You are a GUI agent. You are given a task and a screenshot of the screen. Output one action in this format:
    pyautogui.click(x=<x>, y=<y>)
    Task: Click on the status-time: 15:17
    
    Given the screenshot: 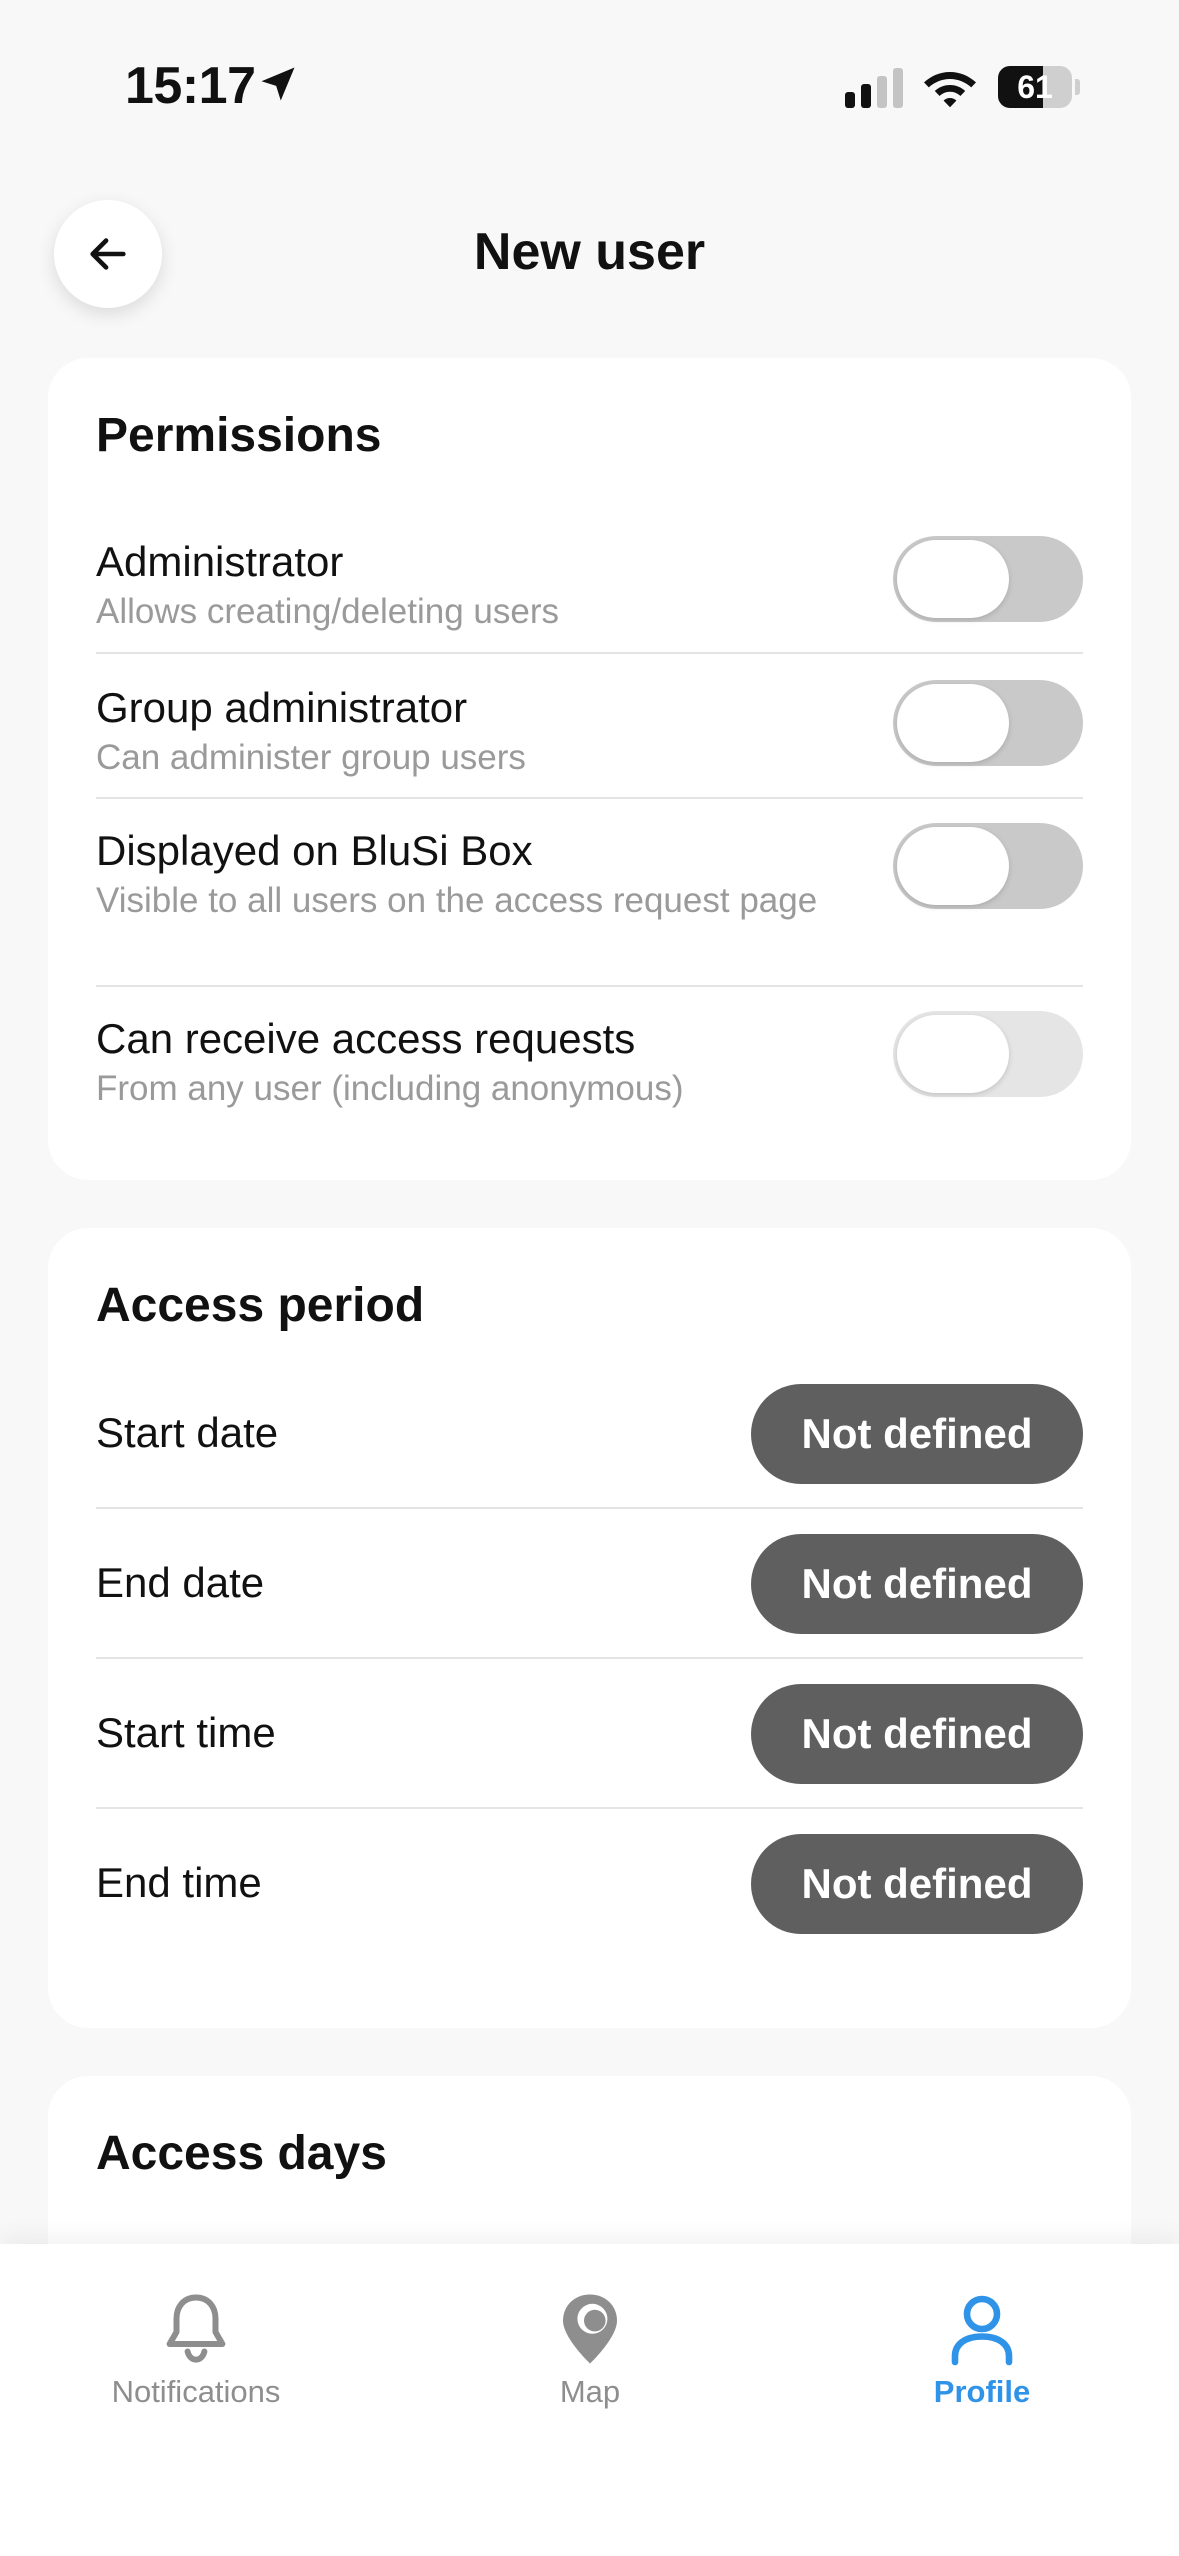 What is the action you would take?
    pyautogui.click(x=190, y=86)
    